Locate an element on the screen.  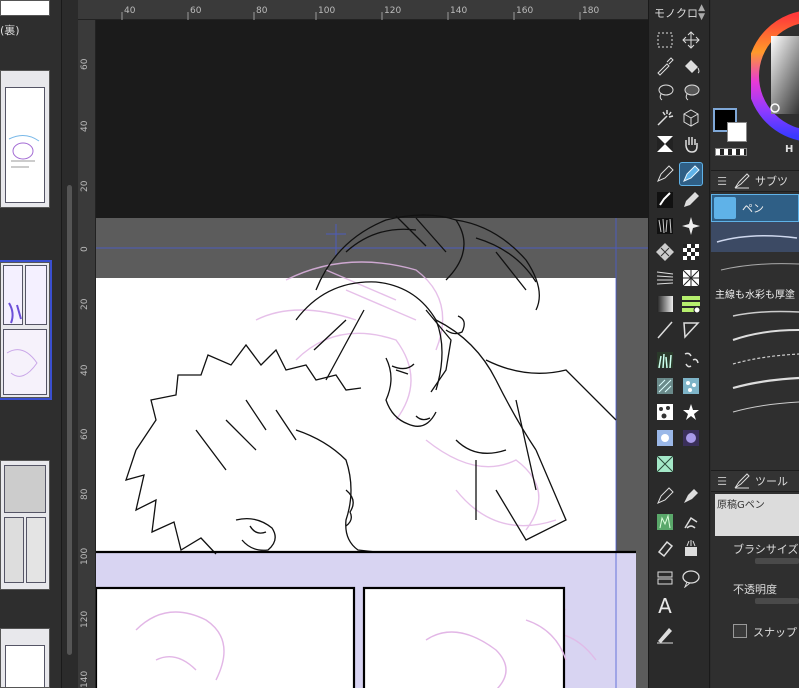
radial-tool-icon is located at coordinates (691, 278).